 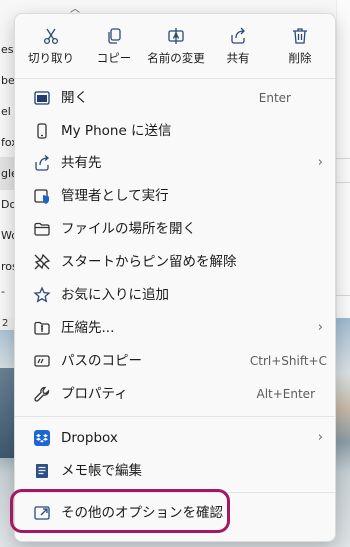 What do you see at coordinates (288, 361) in the screenshot?
I see `shortcut-text: Ctrl+Shift+C` at bounding box center [288, 361].